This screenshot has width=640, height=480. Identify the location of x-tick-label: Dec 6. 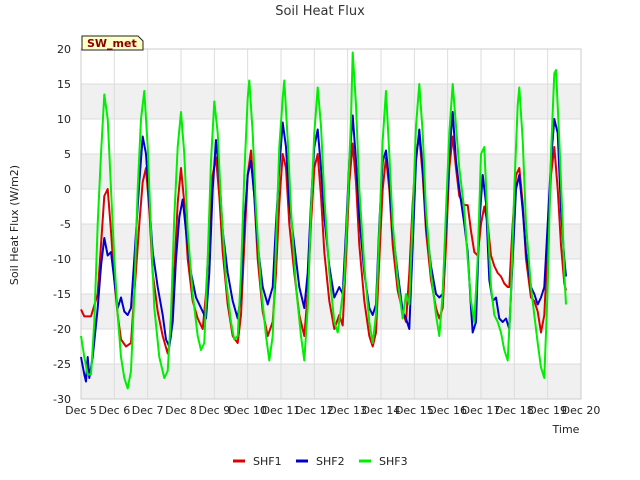
(114, 410).